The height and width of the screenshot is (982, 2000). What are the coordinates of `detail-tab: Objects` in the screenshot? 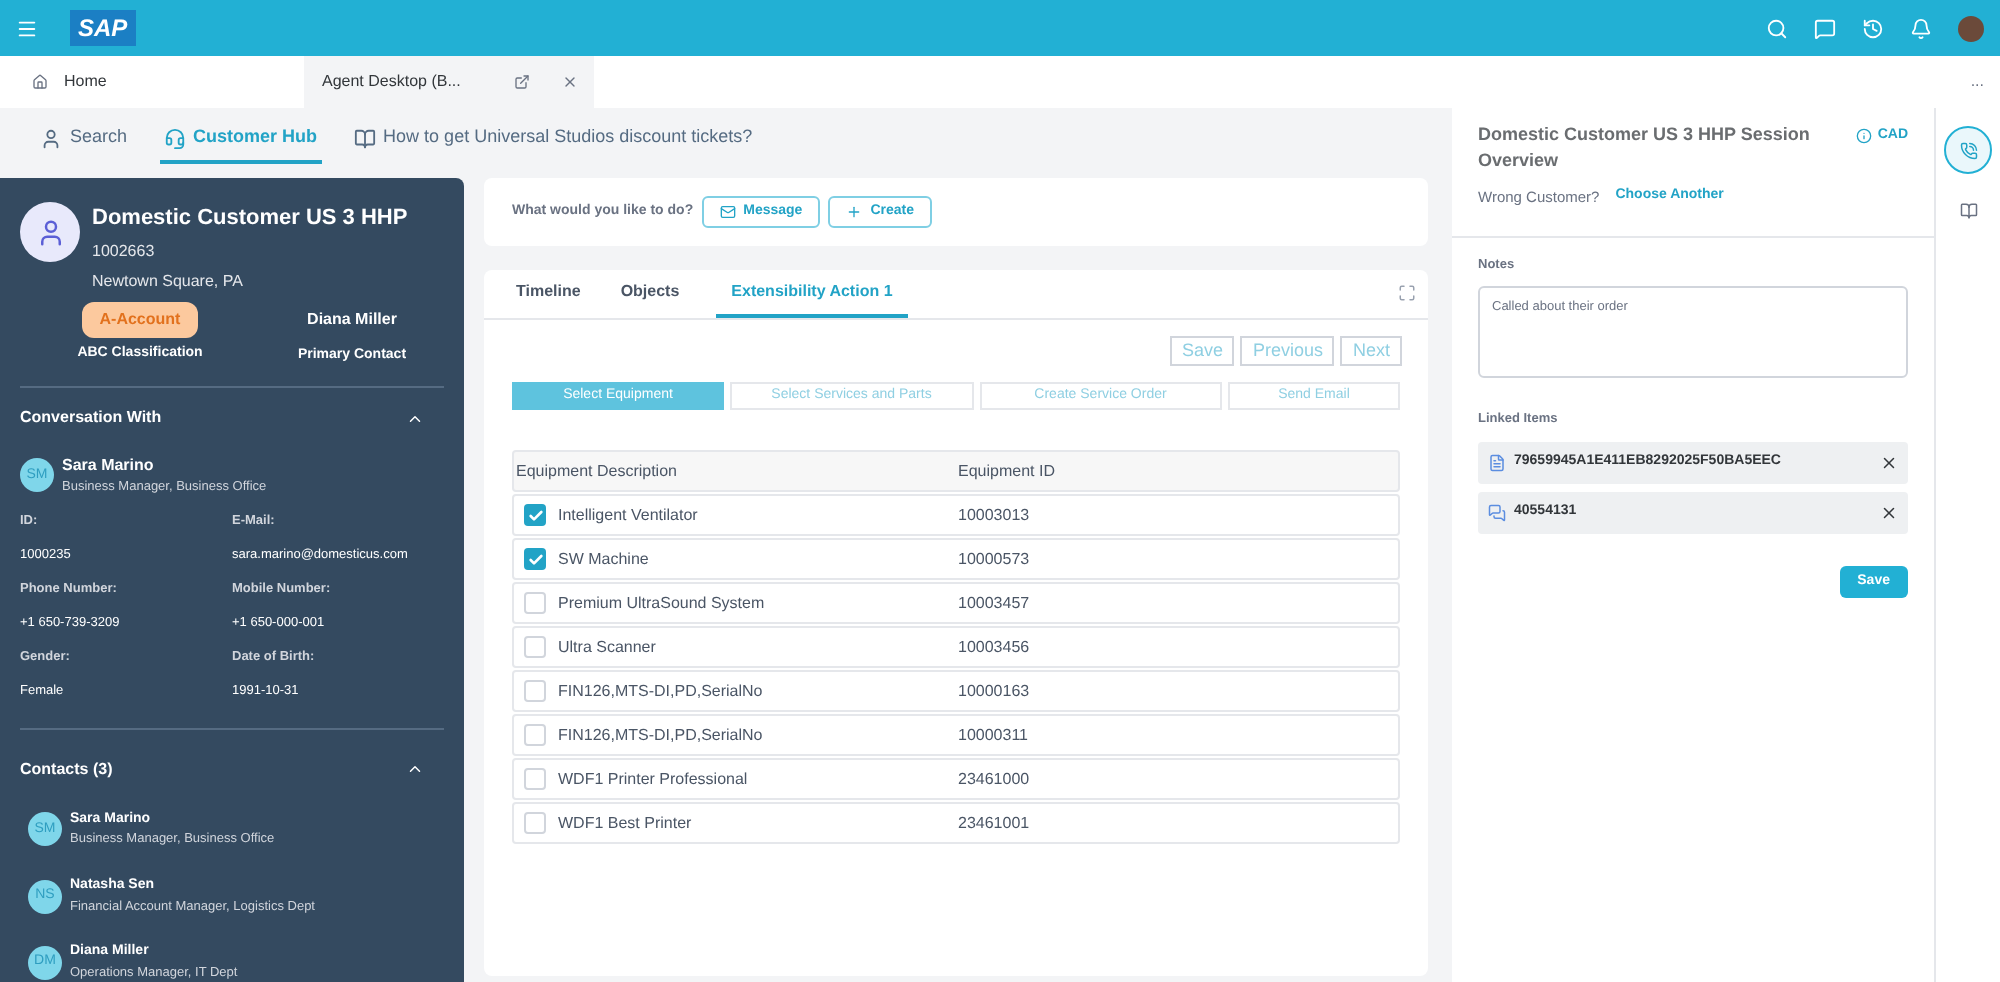 It's located at (650, 294).